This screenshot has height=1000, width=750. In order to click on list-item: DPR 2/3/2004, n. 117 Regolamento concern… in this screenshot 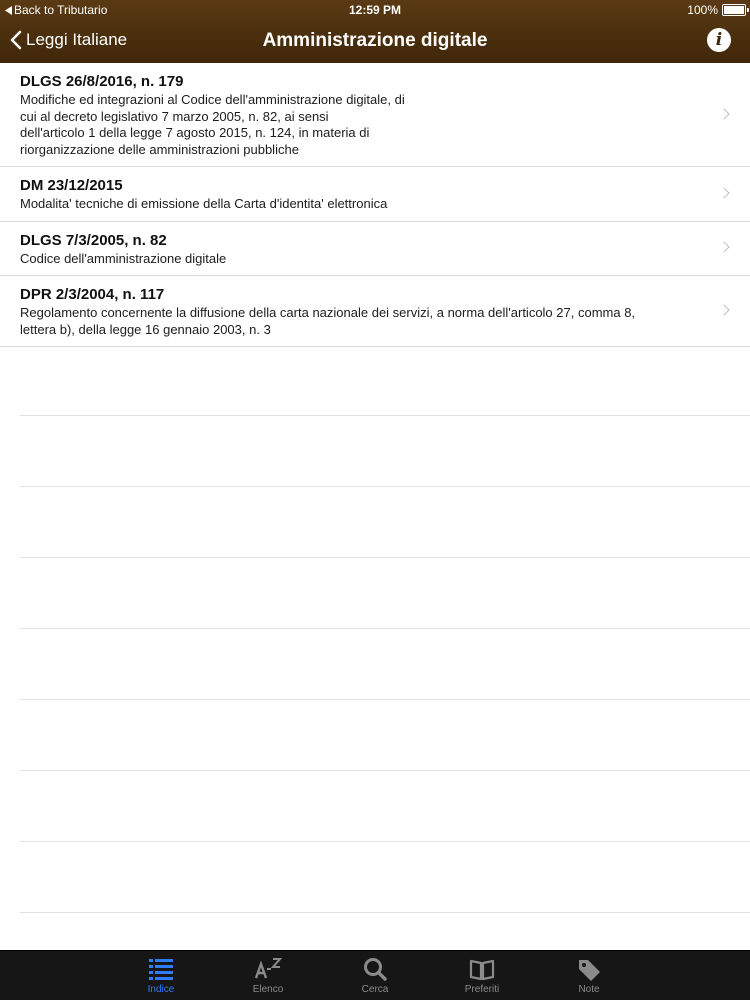, I will do `click(375, 311)`.